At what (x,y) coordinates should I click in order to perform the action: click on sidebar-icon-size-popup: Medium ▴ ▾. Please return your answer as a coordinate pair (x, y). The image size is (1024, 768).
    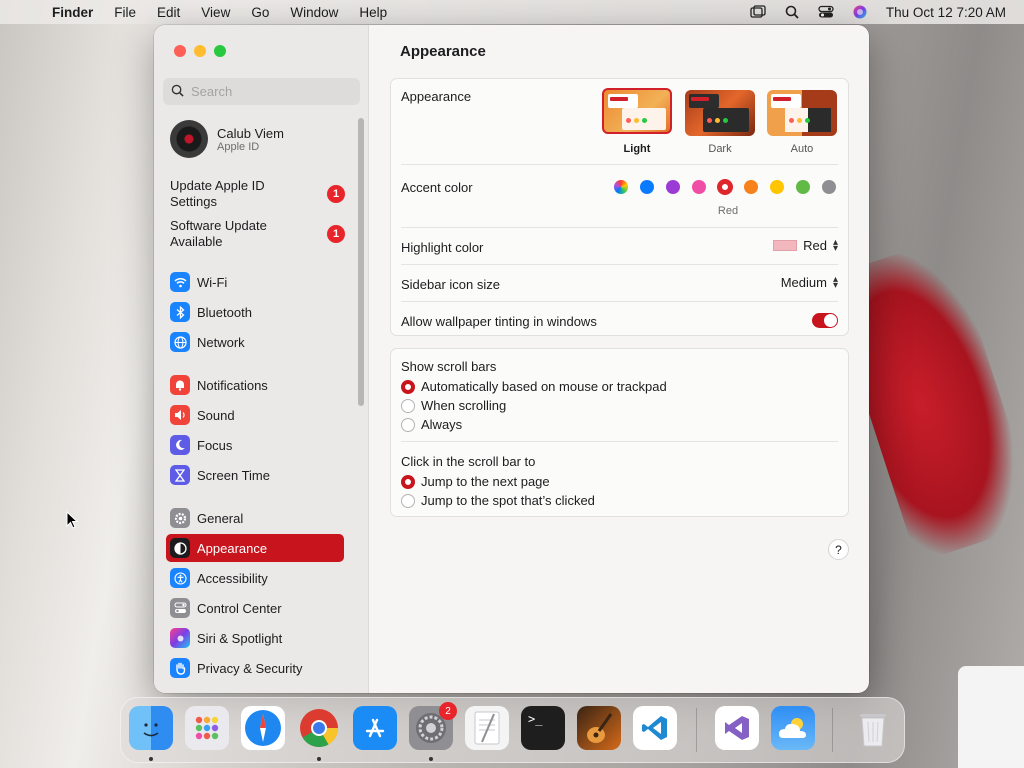
    Looking at the image, I should click on (809, 282).